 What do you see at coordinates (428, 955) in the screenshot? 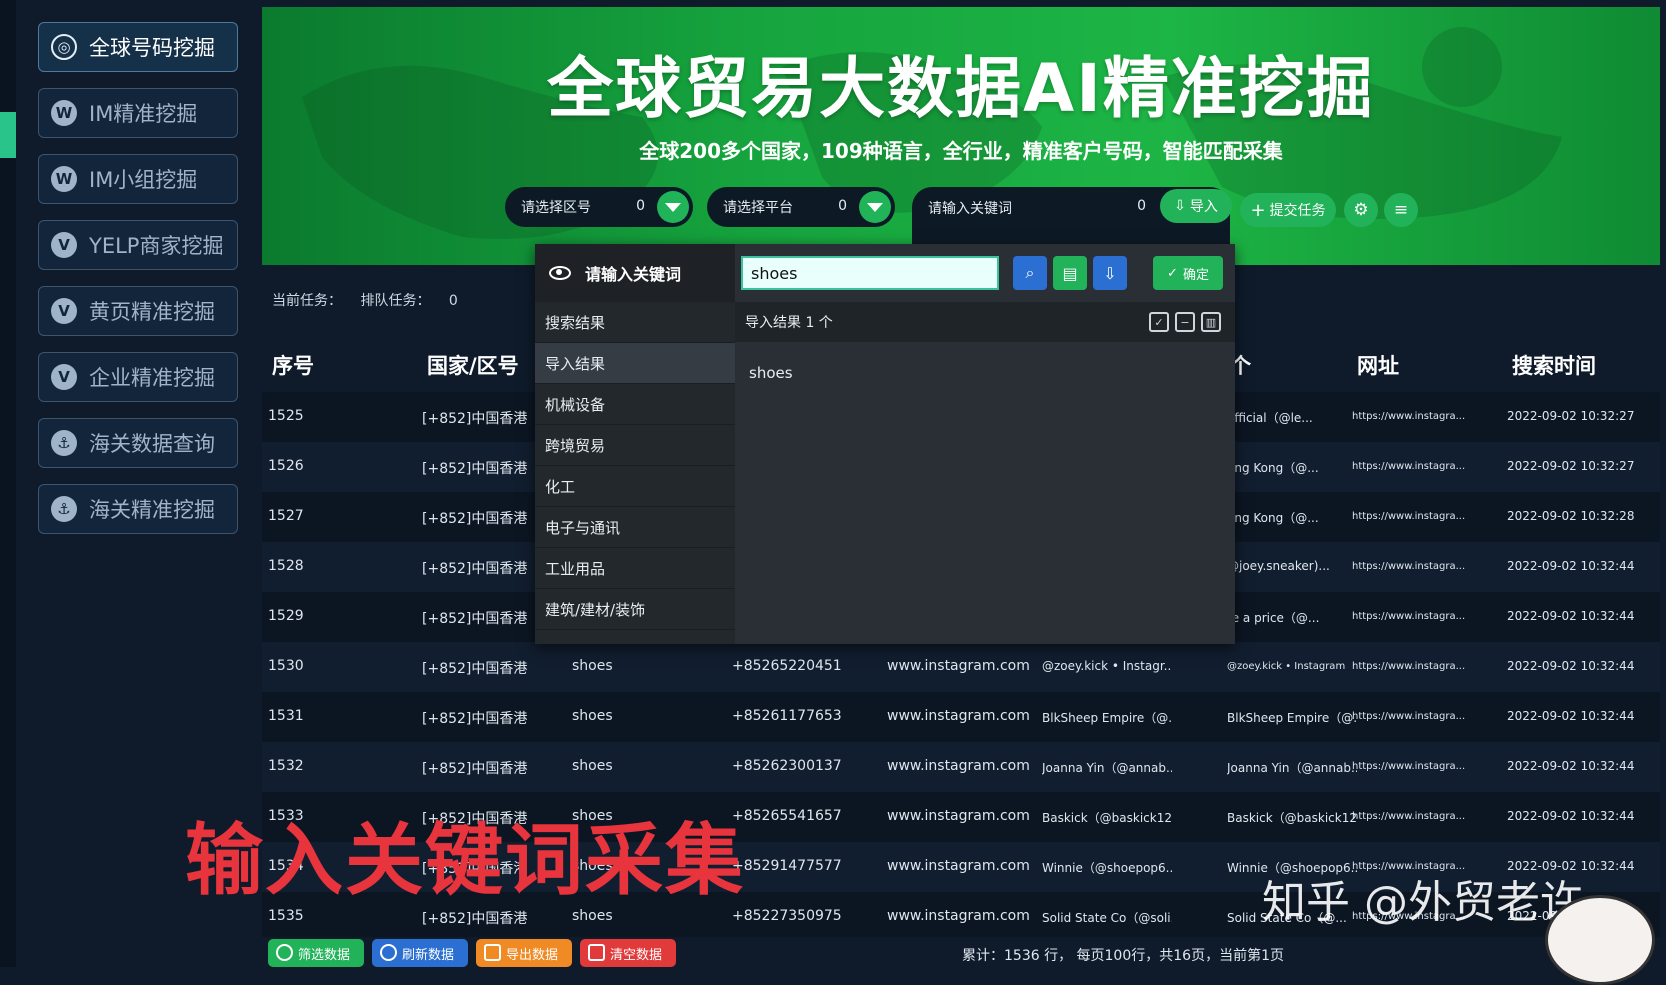
I see `refresh-data-label: 刷新数据` at bounding box center [428, 955].